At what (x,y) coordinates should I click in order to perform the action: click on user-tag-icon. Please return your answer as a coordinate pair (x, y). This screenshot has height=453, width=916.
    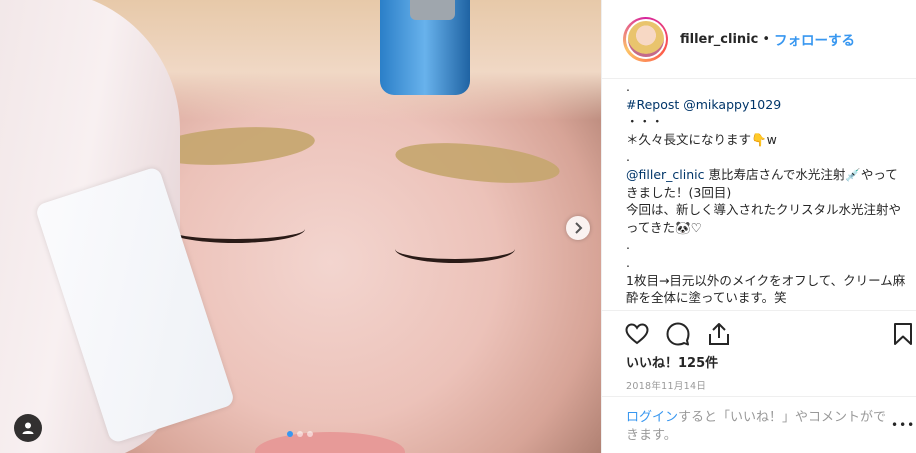
    Looking at the image, I should click on (28, 428).